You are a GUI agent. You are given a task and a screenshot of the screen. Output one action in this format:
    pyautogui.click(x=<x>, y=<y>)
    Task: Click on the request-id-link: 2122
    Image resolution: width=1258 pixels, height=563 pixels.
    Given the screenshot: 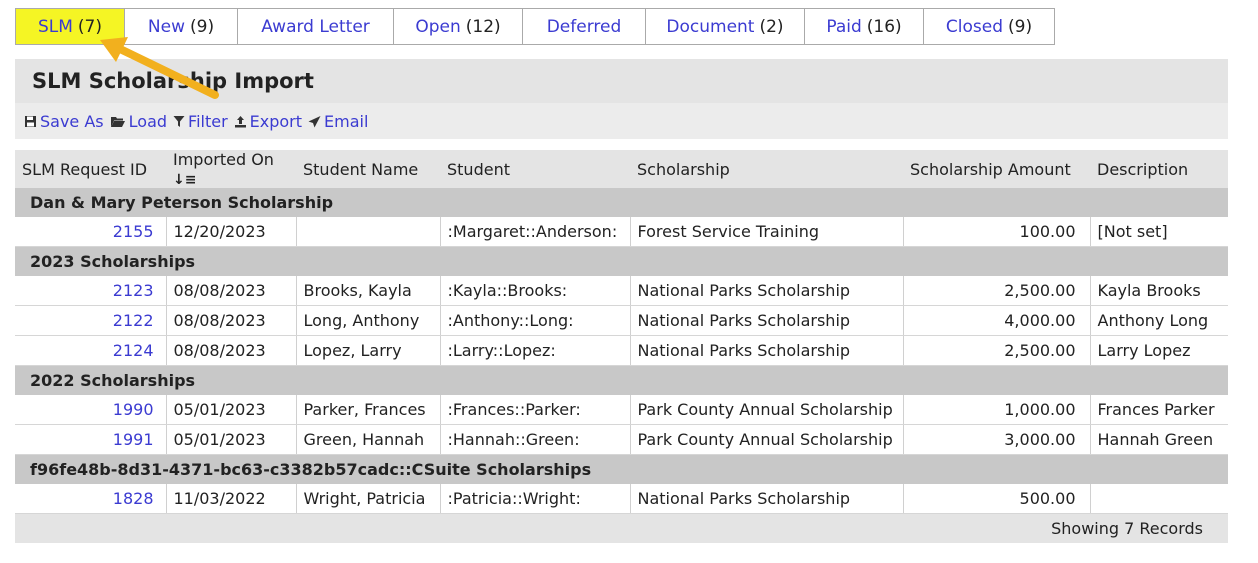 What is the action you would take?
    pyautogui.click(x=91, y=320)
    